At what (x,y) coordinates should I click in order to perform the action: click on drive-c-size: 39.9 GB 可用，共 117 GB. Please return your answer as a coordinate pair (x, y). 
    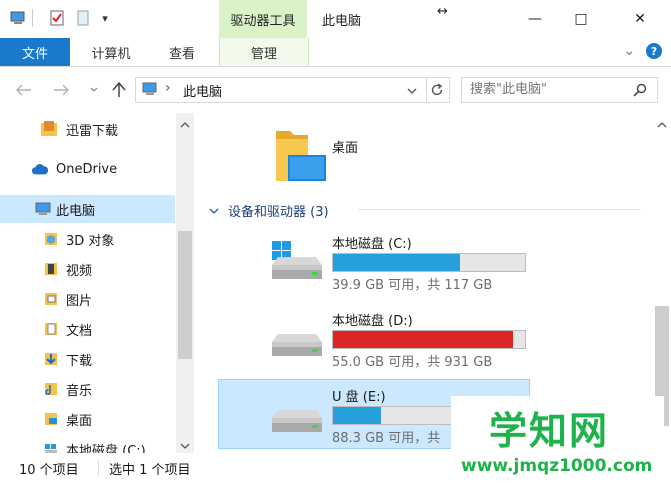
    Looking at the image, I should click on (412, 285).